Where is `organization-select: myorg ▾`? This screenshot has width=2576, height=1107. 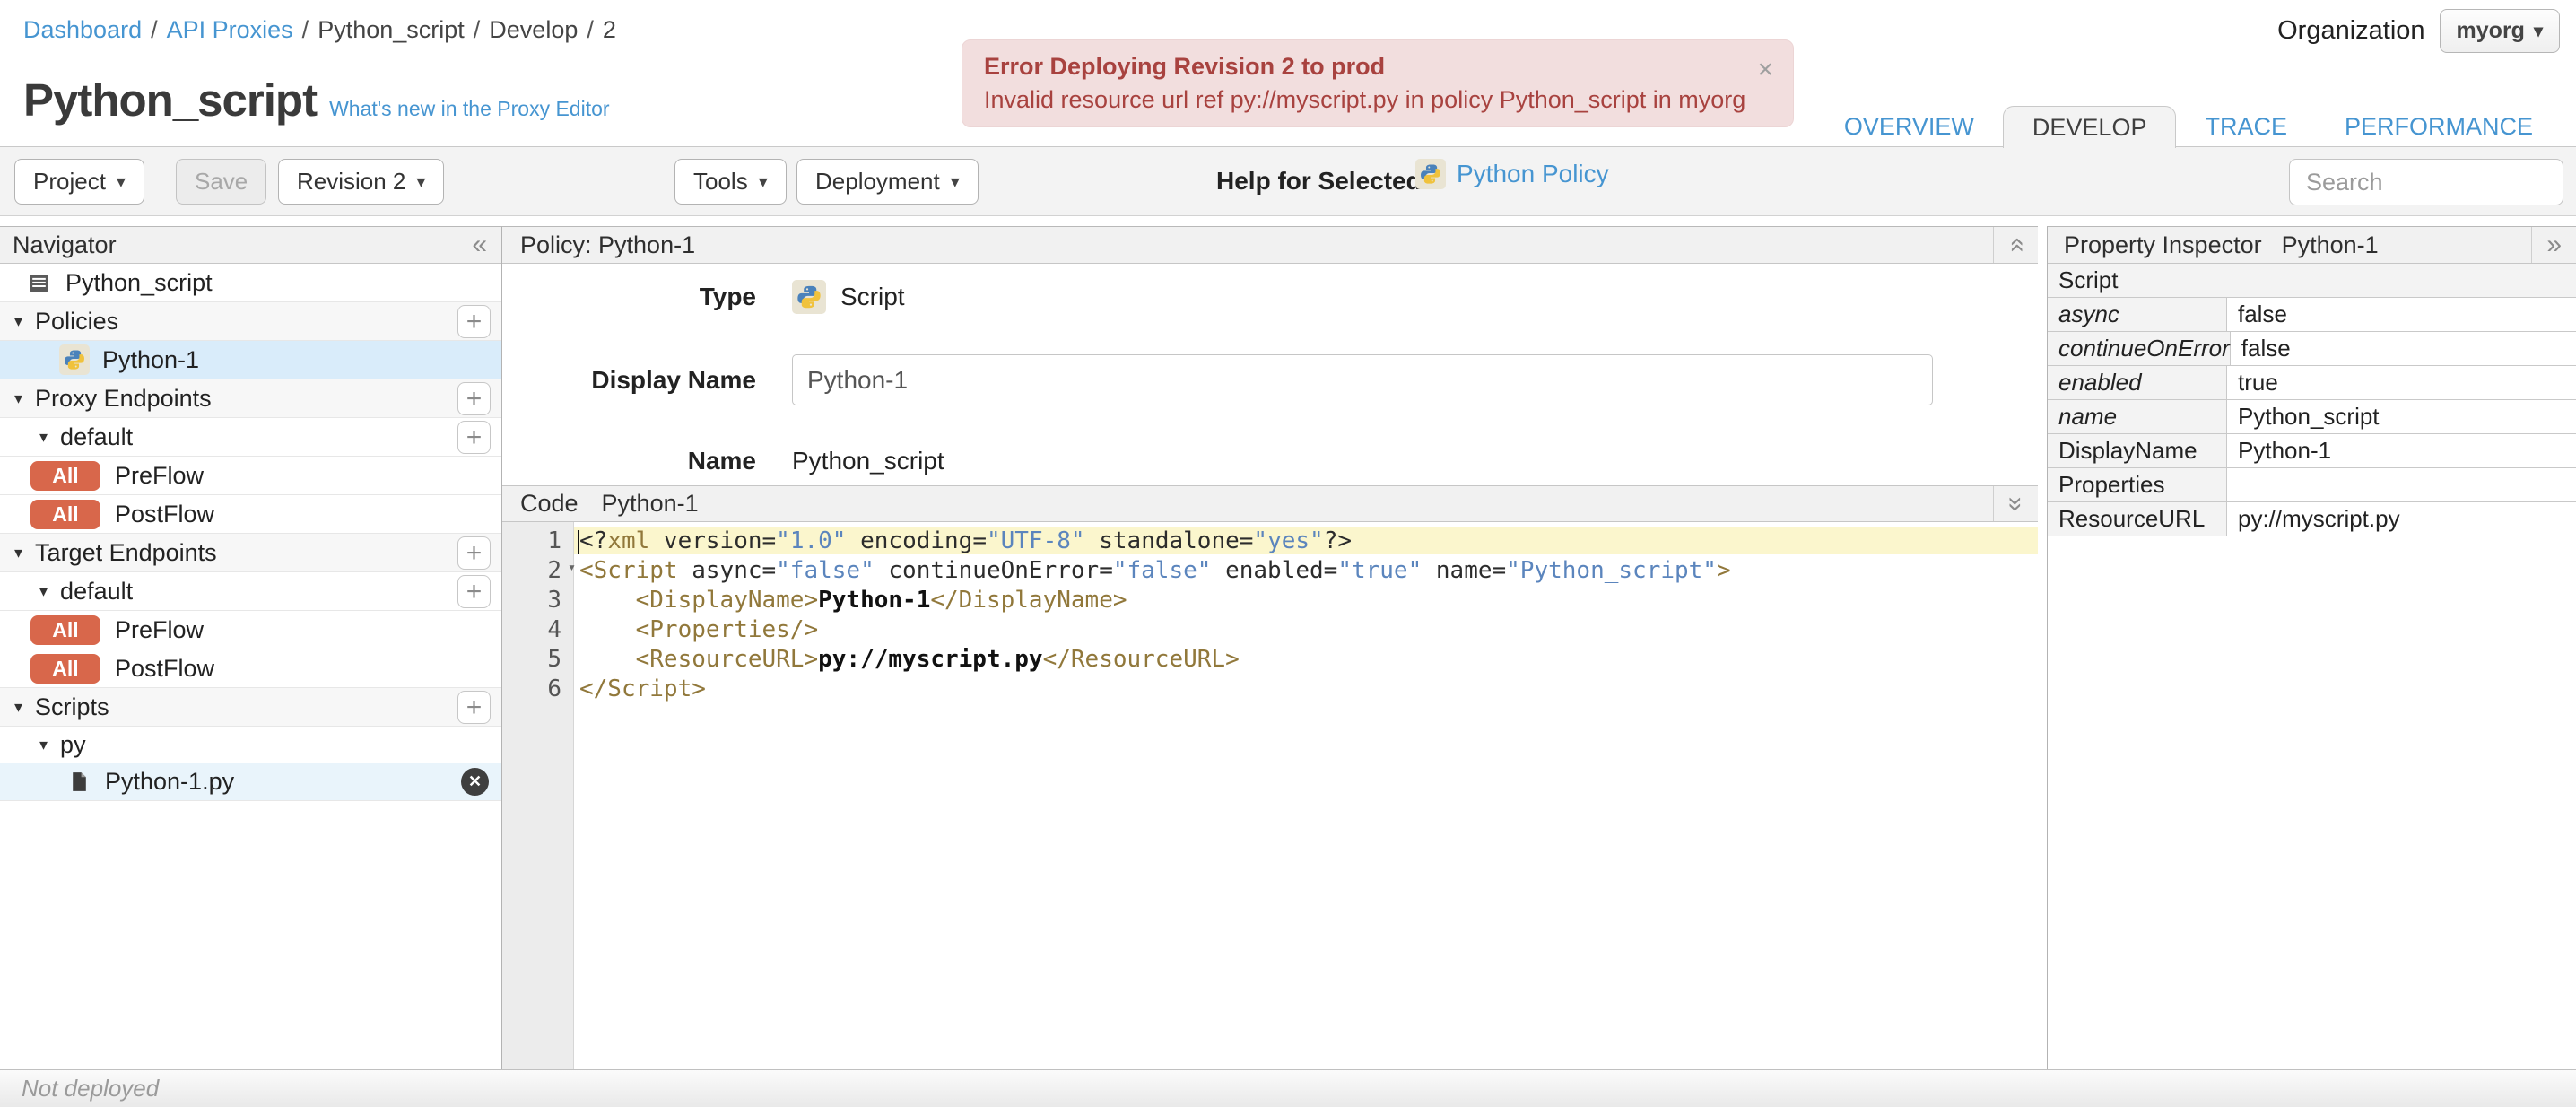
organization-select: myorg ▾ is located at coordinates (2499, 31).